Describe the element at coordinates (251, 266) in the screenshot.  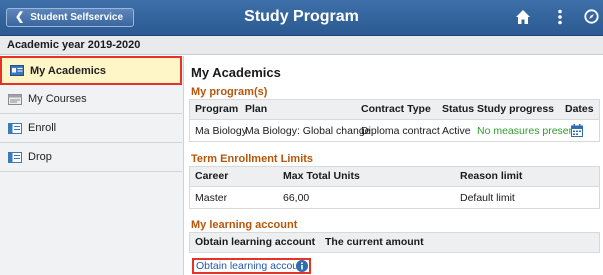
I see `obtain-learning-account-link: Obtain learning account` at that location.